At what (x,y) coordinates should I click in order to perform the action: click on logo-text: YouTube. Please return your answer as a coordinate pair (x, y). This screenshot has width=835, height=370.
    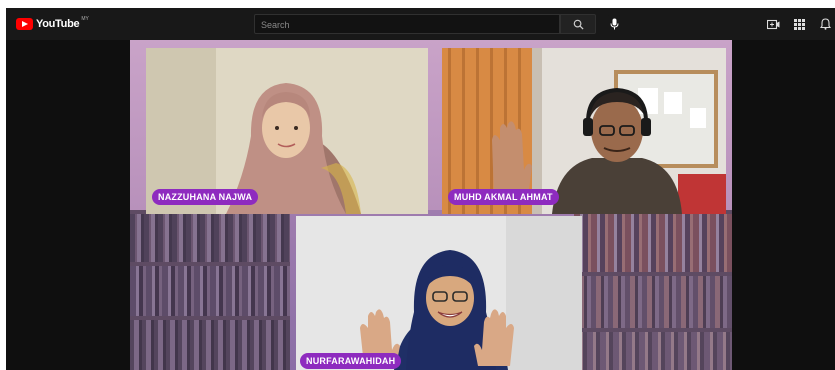
    Looking at the image, I should click on (58, 24).